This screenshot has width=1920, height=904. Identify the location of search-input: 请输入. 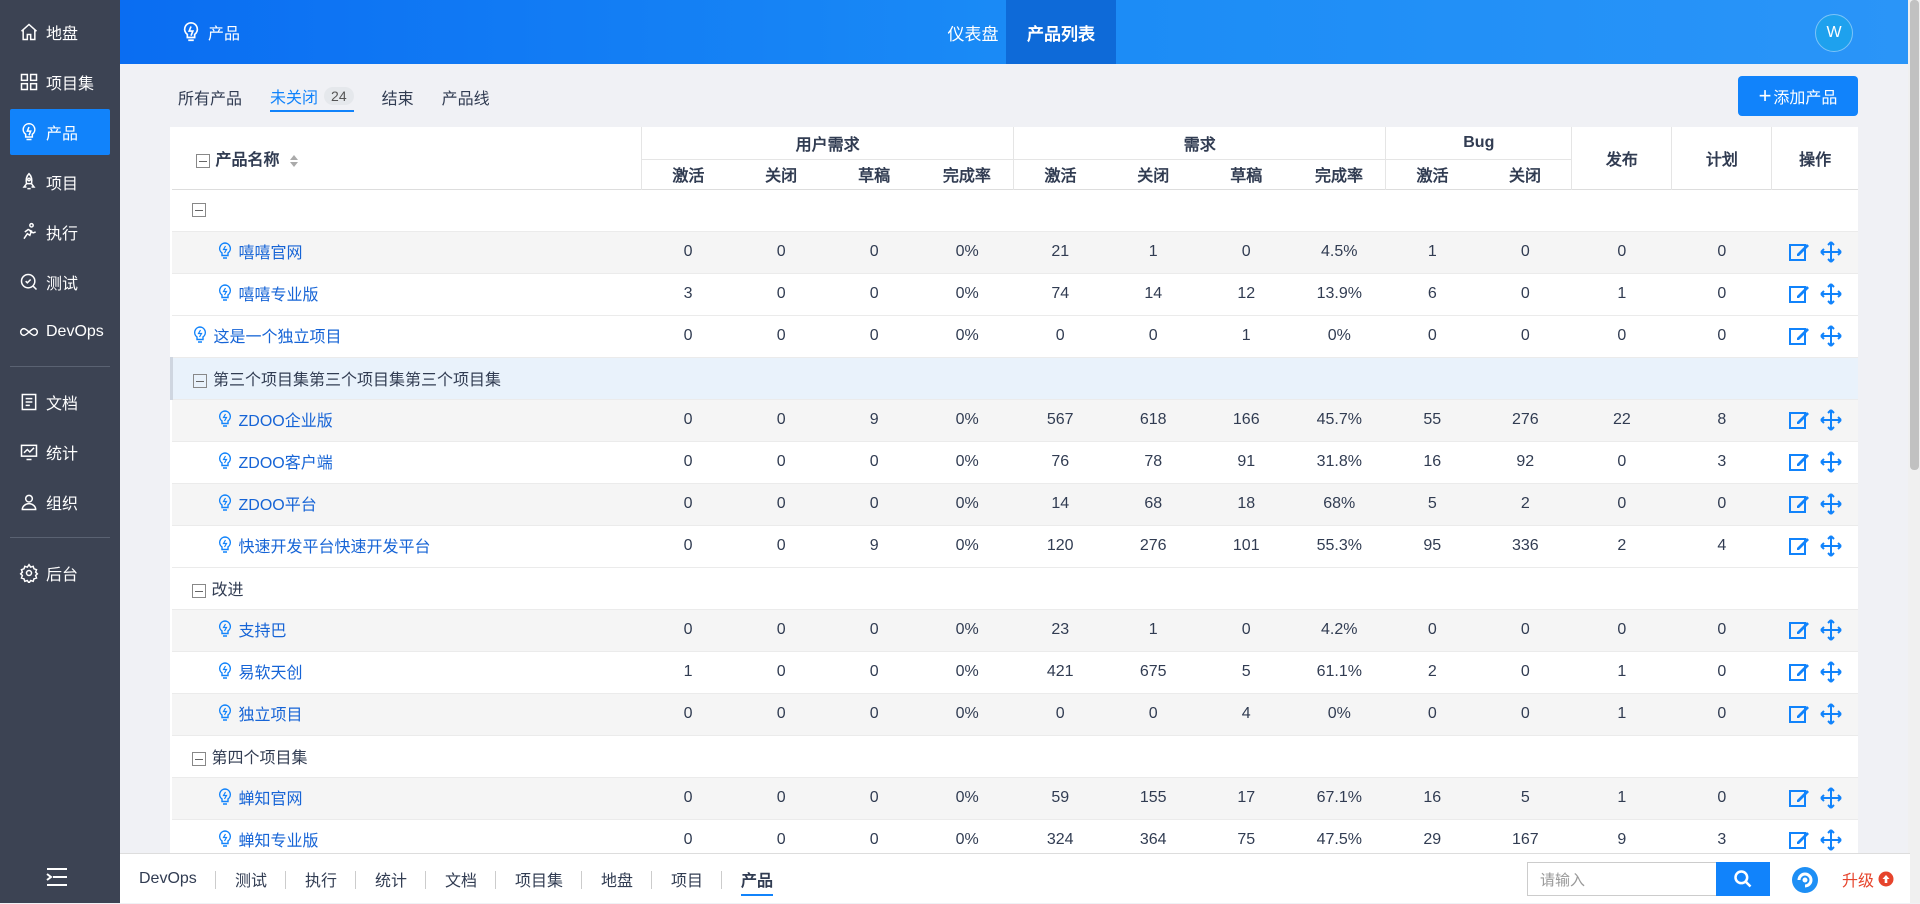
(1622, 879).